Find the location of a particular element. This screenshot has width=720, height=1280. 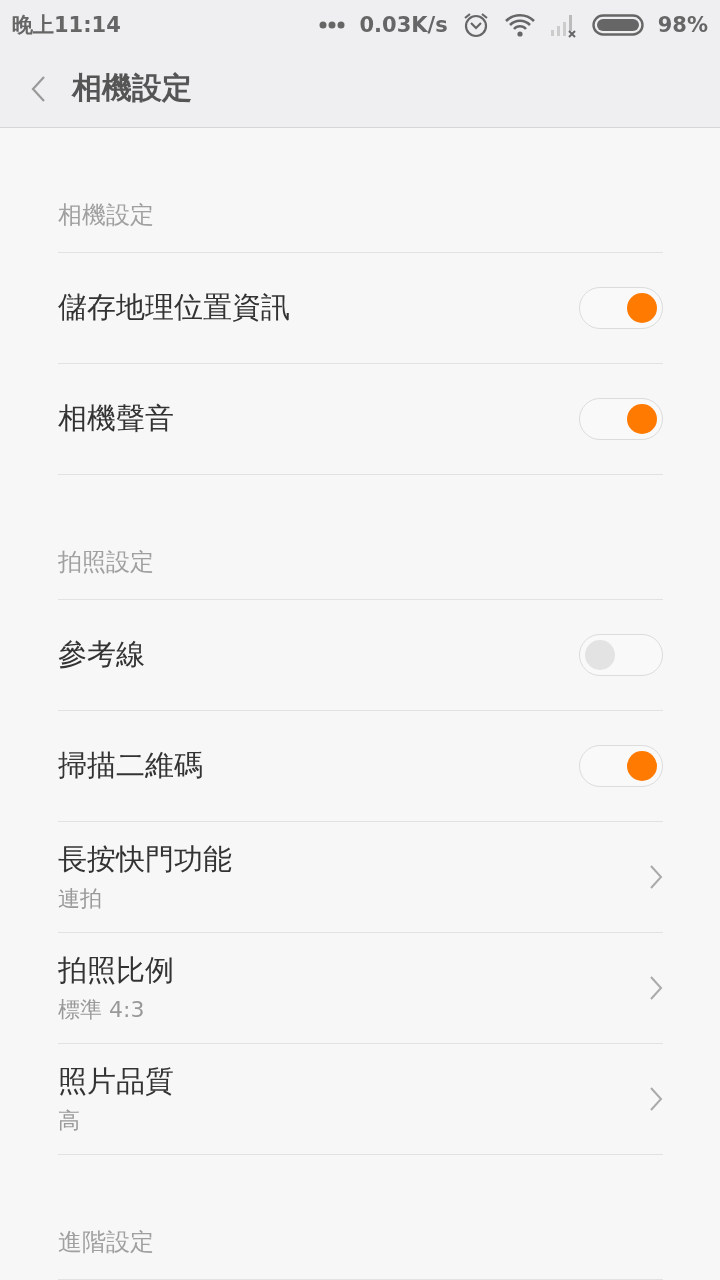

setting-label: 拍照比例 is located at coordinates (116, 970).